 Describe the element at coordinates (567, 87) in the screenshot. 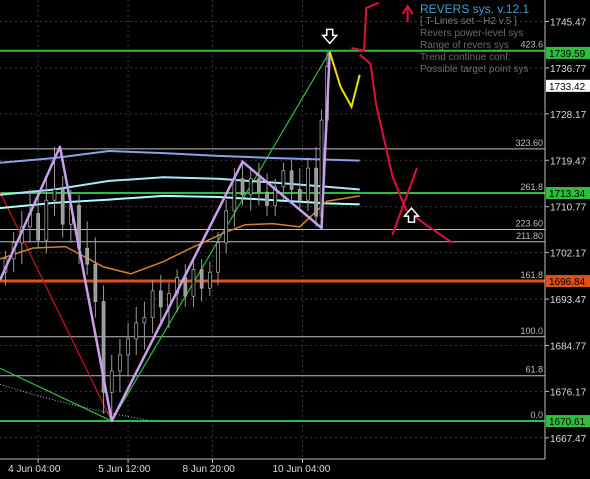

I see `price-label-text: 1733.42` at that location.